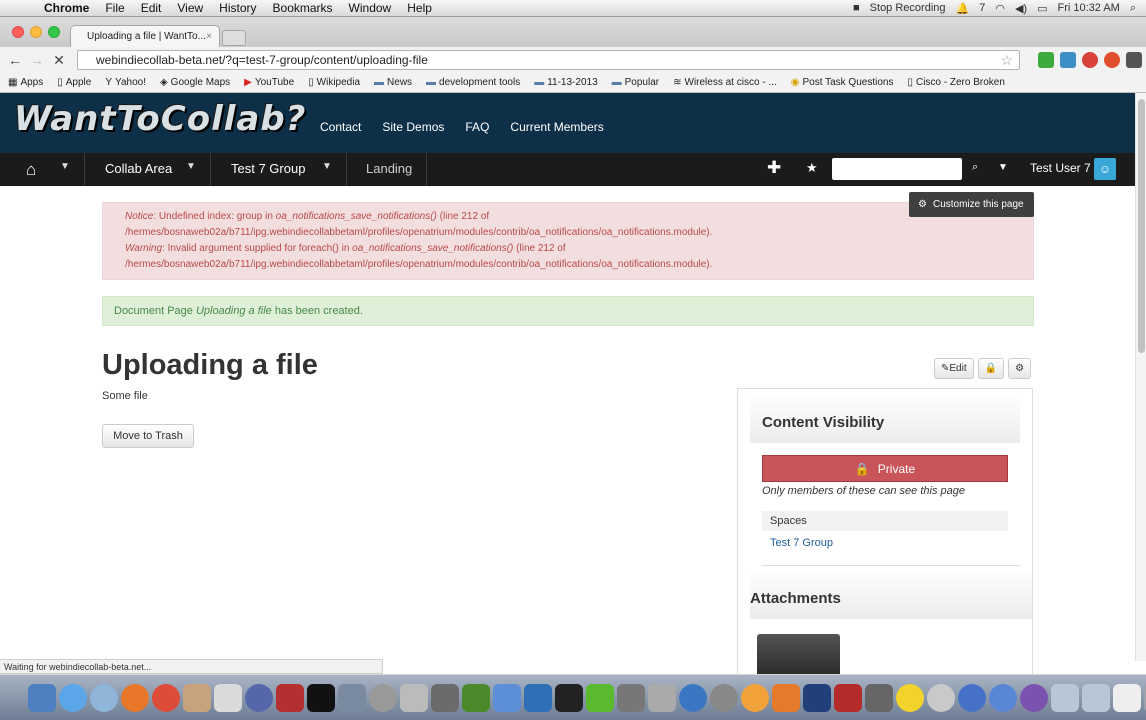 The height and width of the screenshot is (720, 1146). What do you see at coordinates (138, 168) in the screenshot?
I see `breadcrumb-collab-area: Collab Area` at bounding box center [138, 168].